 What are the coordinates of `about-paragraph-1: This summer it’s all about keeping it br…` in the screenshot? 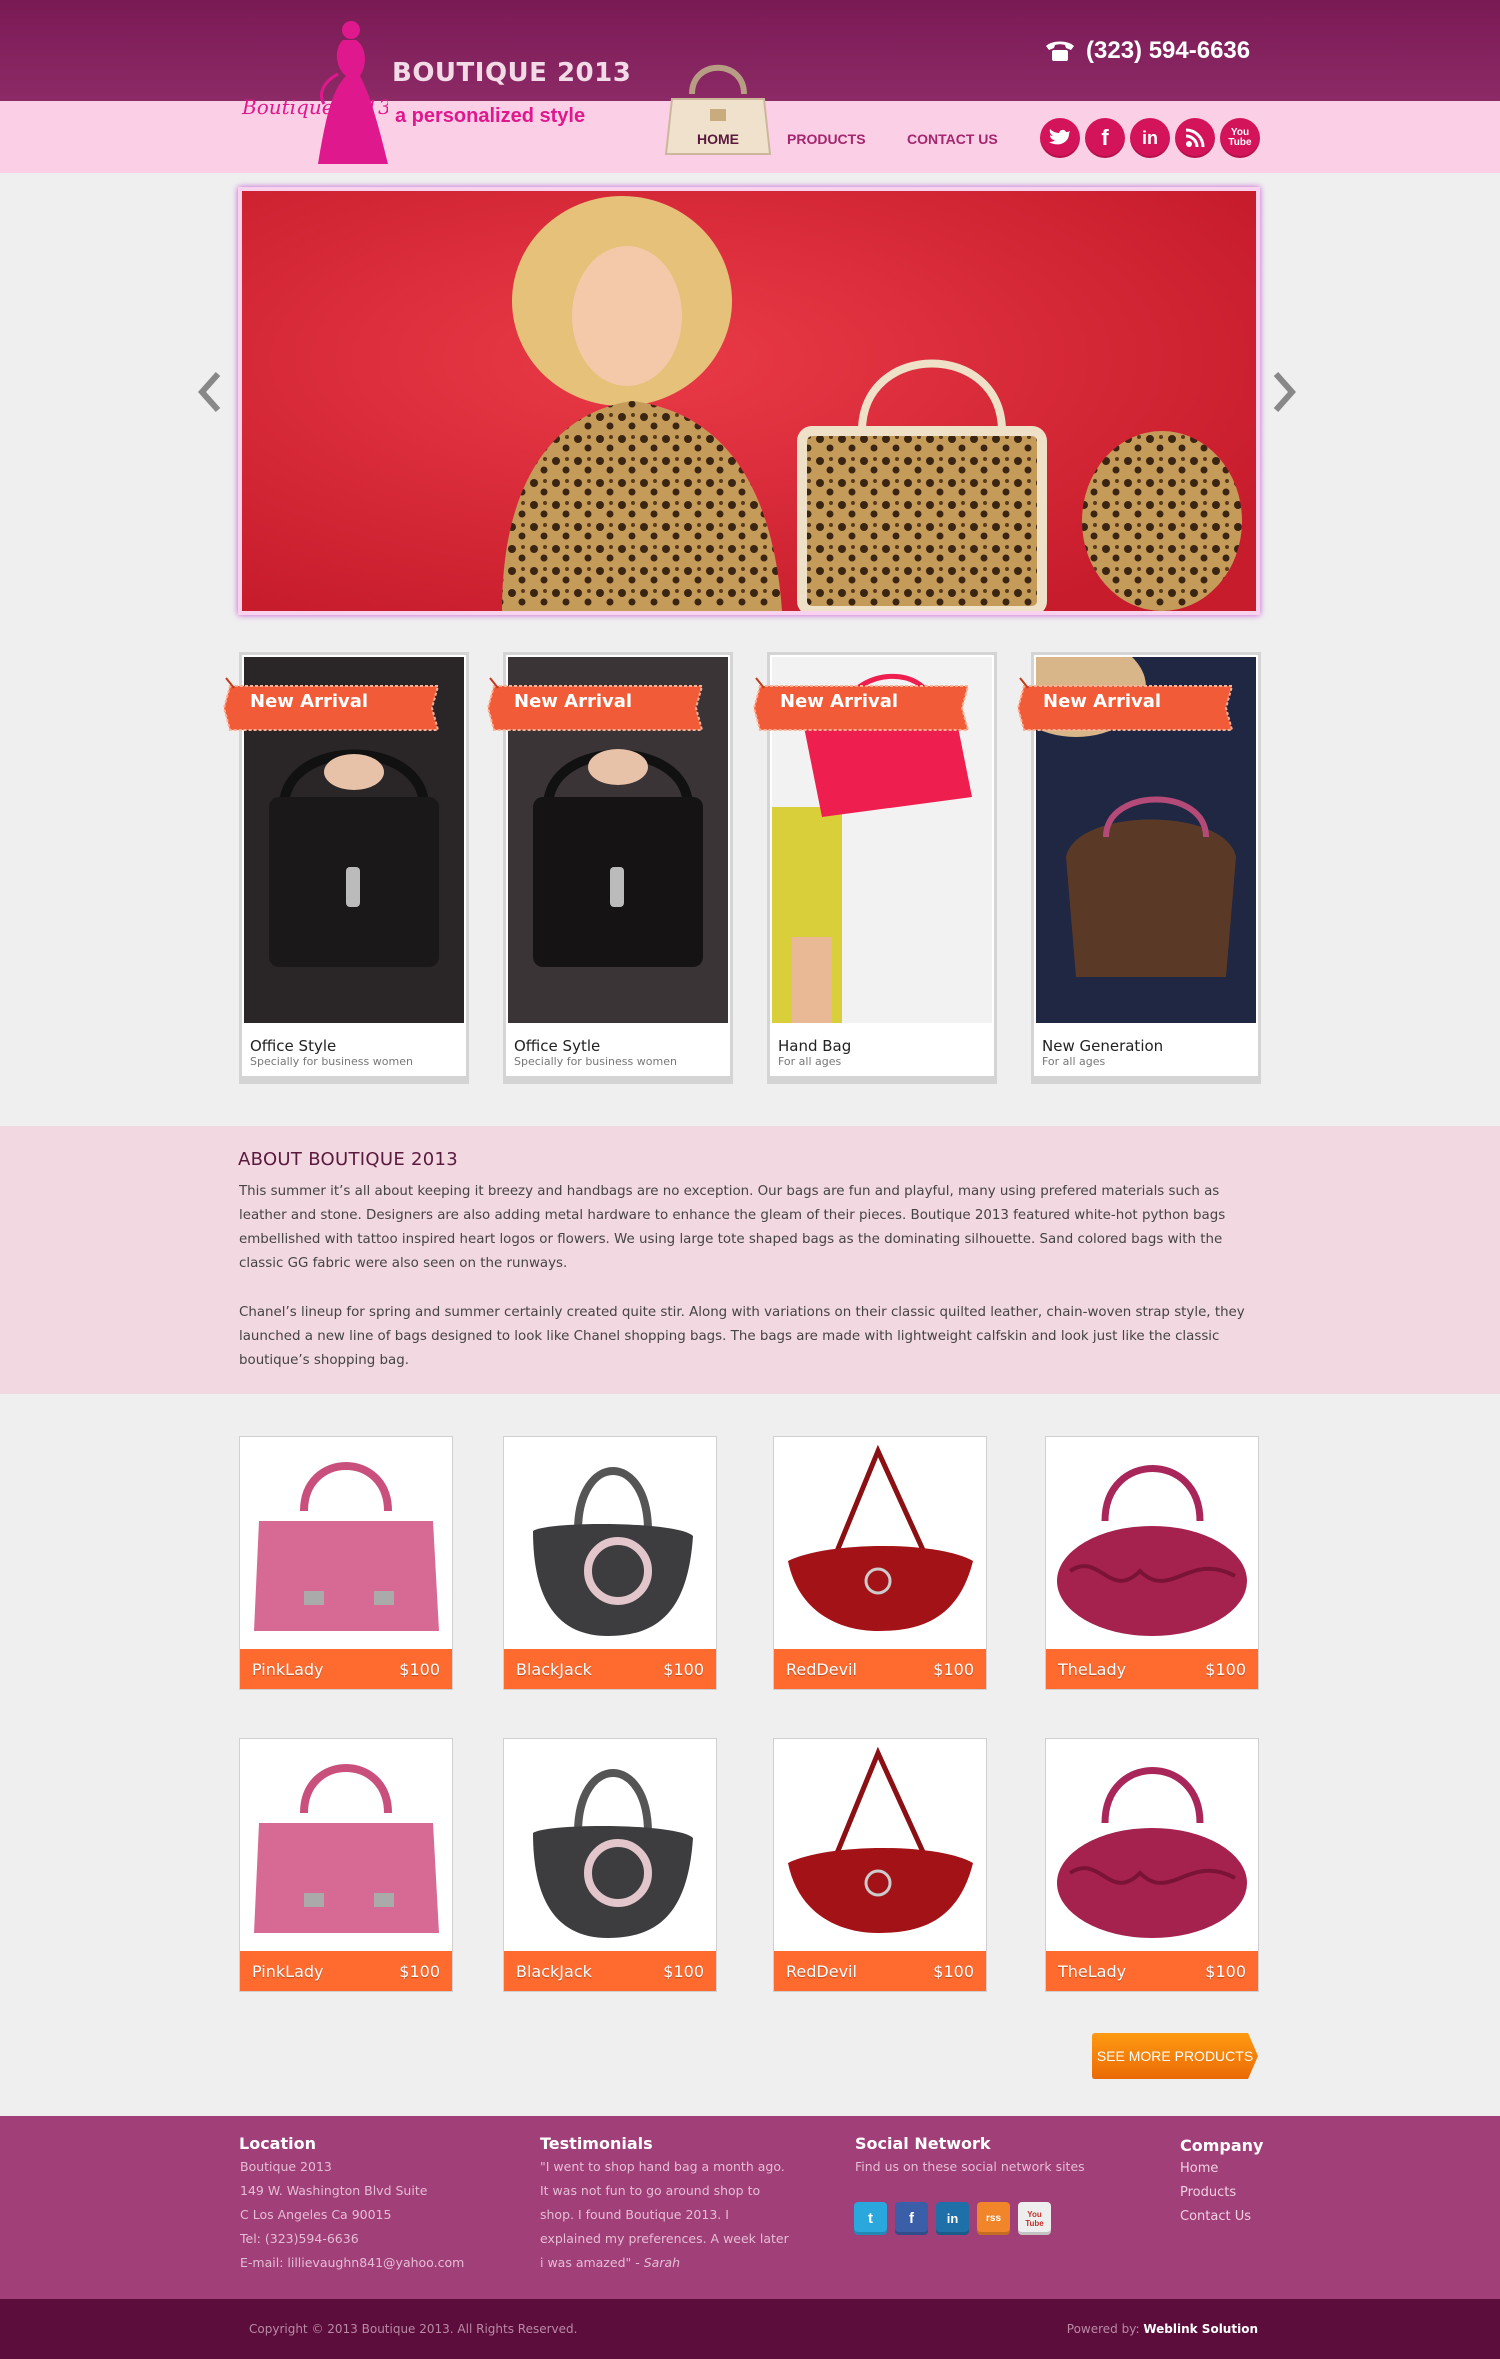 It's located at (732, 1227).